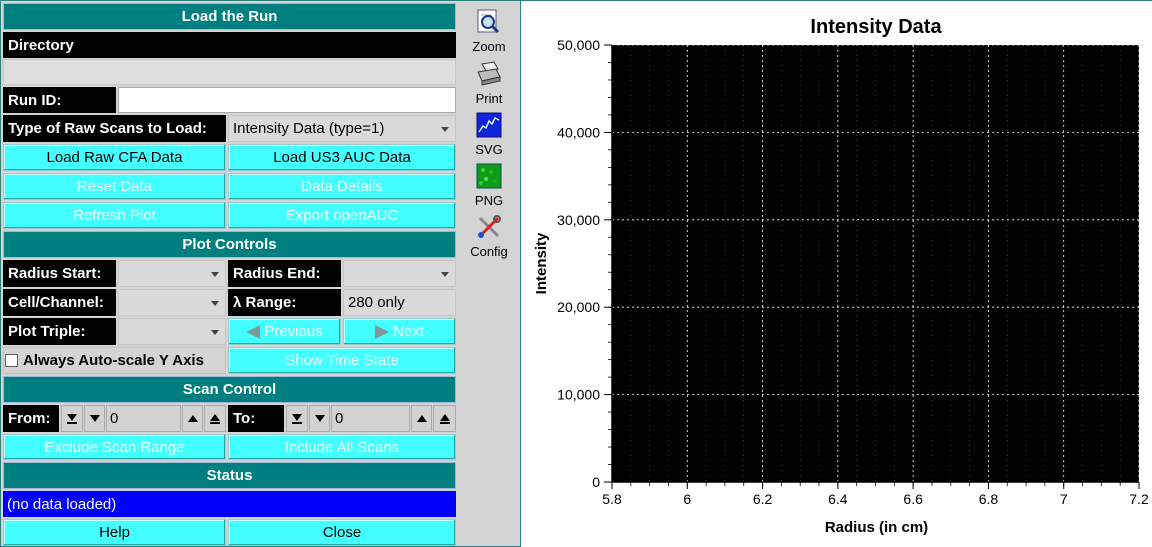  I want to click on autoscale-label: Always Auto-scale Y Axis, so click(113, 360).